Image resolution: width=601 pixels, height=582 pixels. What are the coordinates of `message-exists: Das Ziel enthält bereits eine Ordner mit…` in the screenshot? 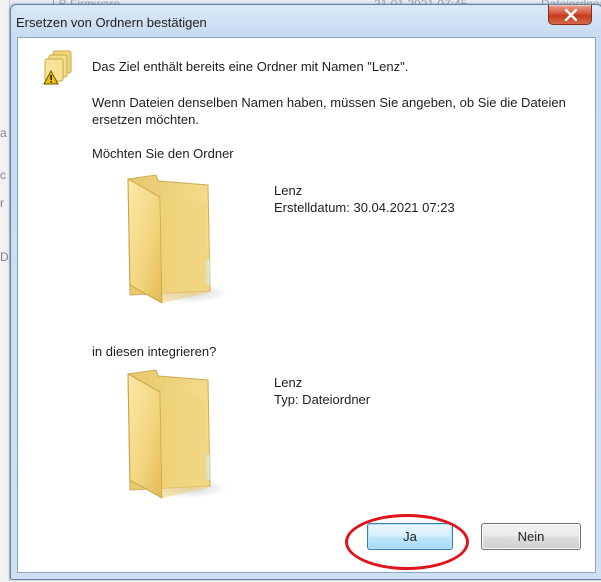 It's located at (250, 66).